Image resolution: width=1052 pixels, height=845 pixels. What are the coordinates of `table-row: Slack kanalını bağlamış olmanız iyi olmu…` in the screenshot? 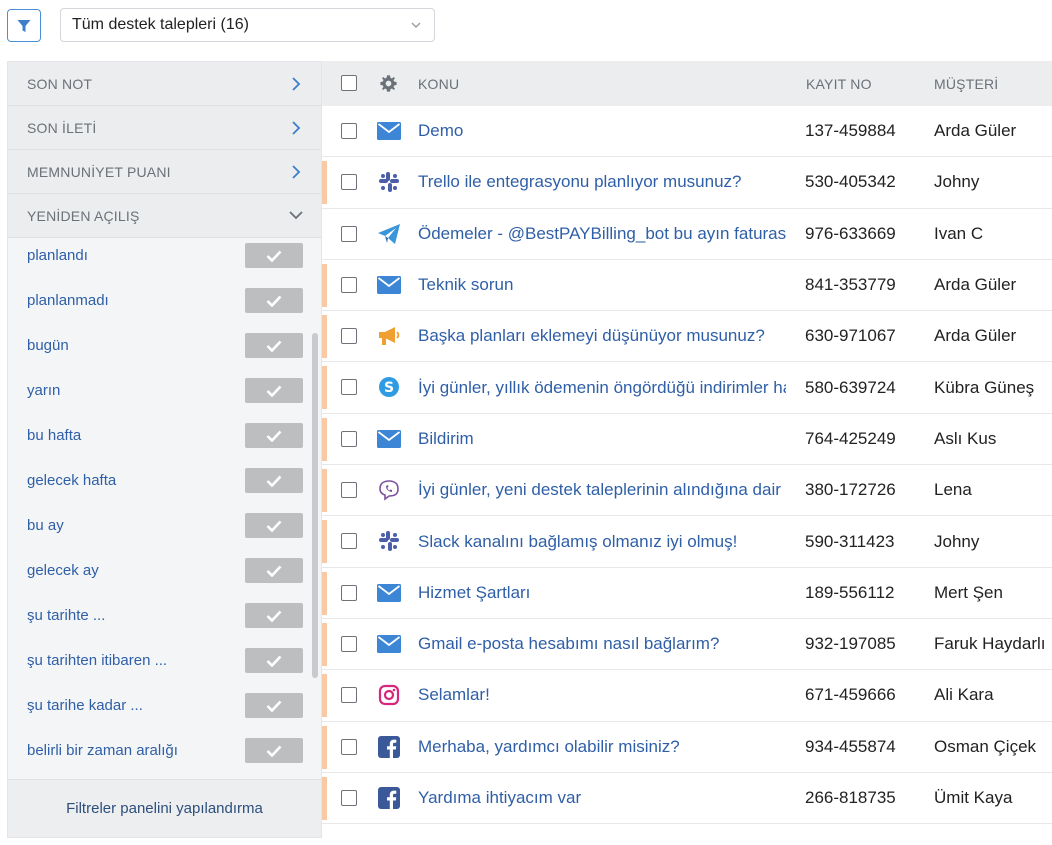 It's located at (687, 542).